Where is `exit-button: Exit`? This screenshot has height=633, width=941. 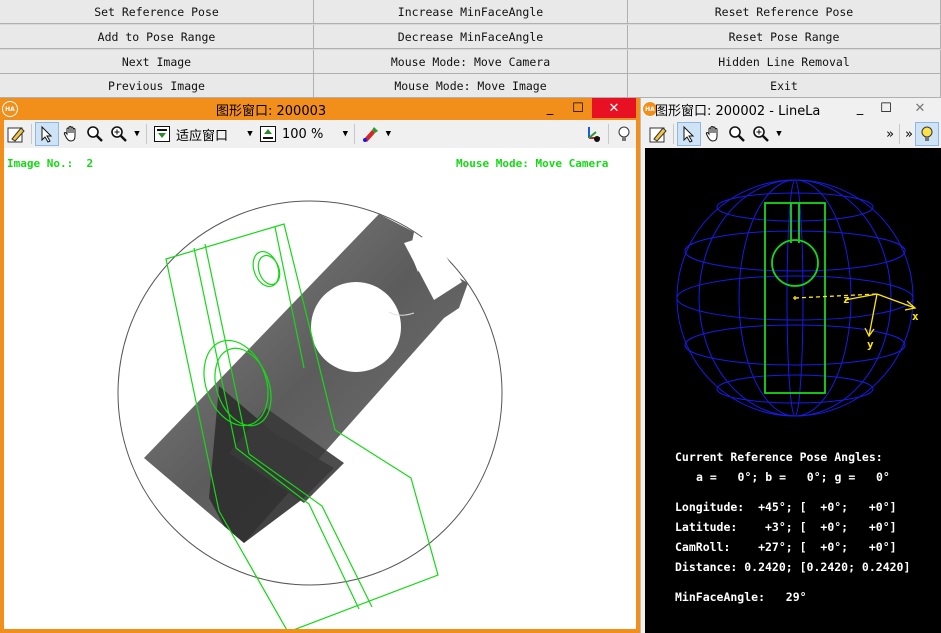
exit-button: Exit is located at coordinates (784, 86).